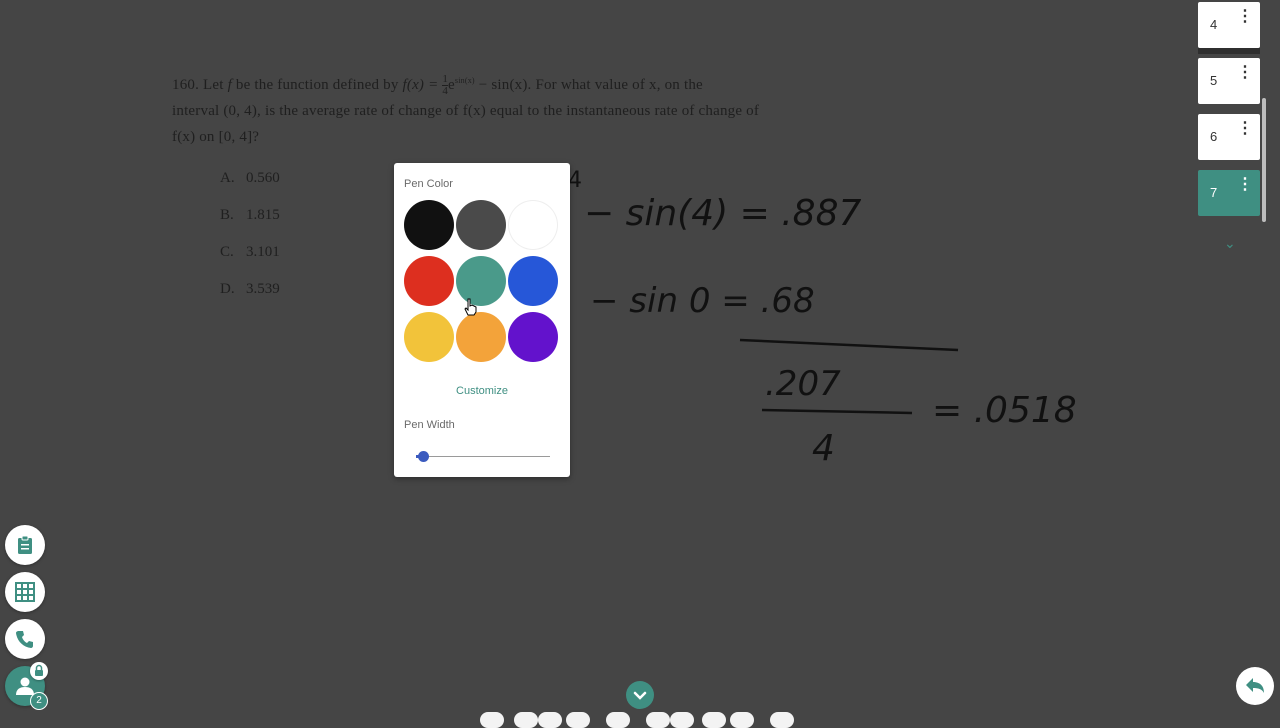 The image size is (1280, 728). Describe the element at coordinates (429, 425) in the screenshot. I see `pen-width-title: Pen Width` at that location.